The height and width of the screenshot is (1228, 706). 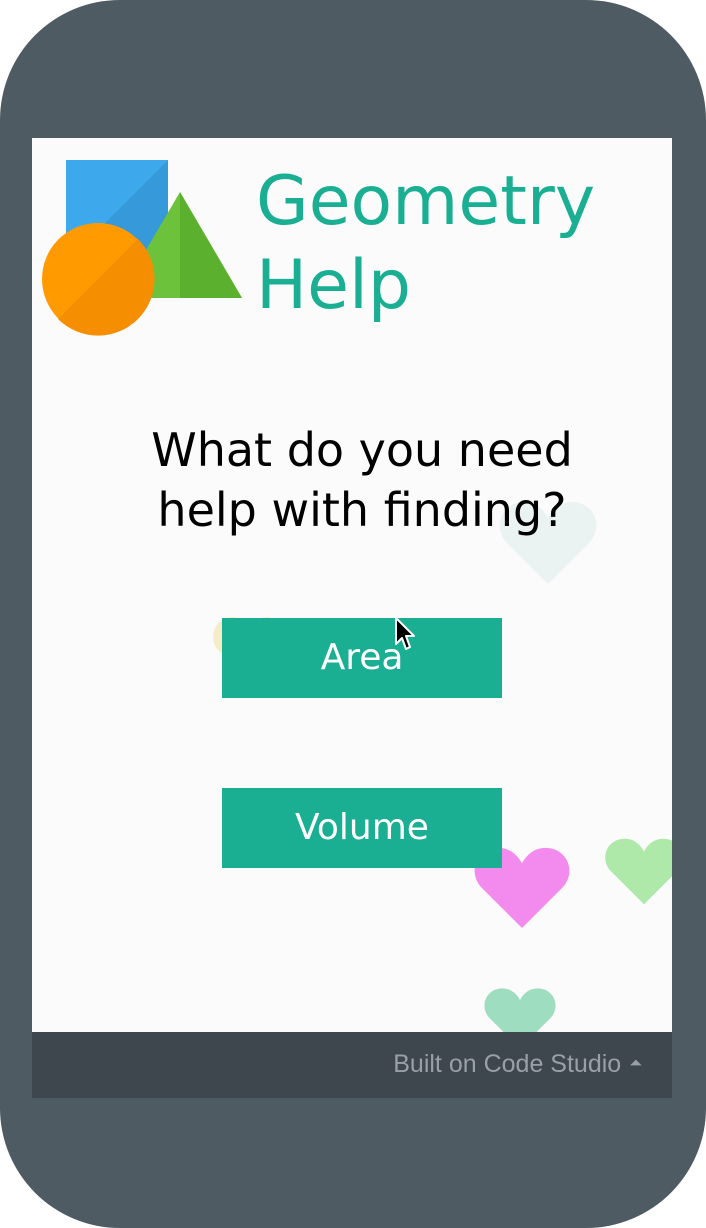 What do you see at coordinates (635, 1063) in the screenshot?
I see `caret-up-icon: ⏶` at bounding box center [635, 1063].